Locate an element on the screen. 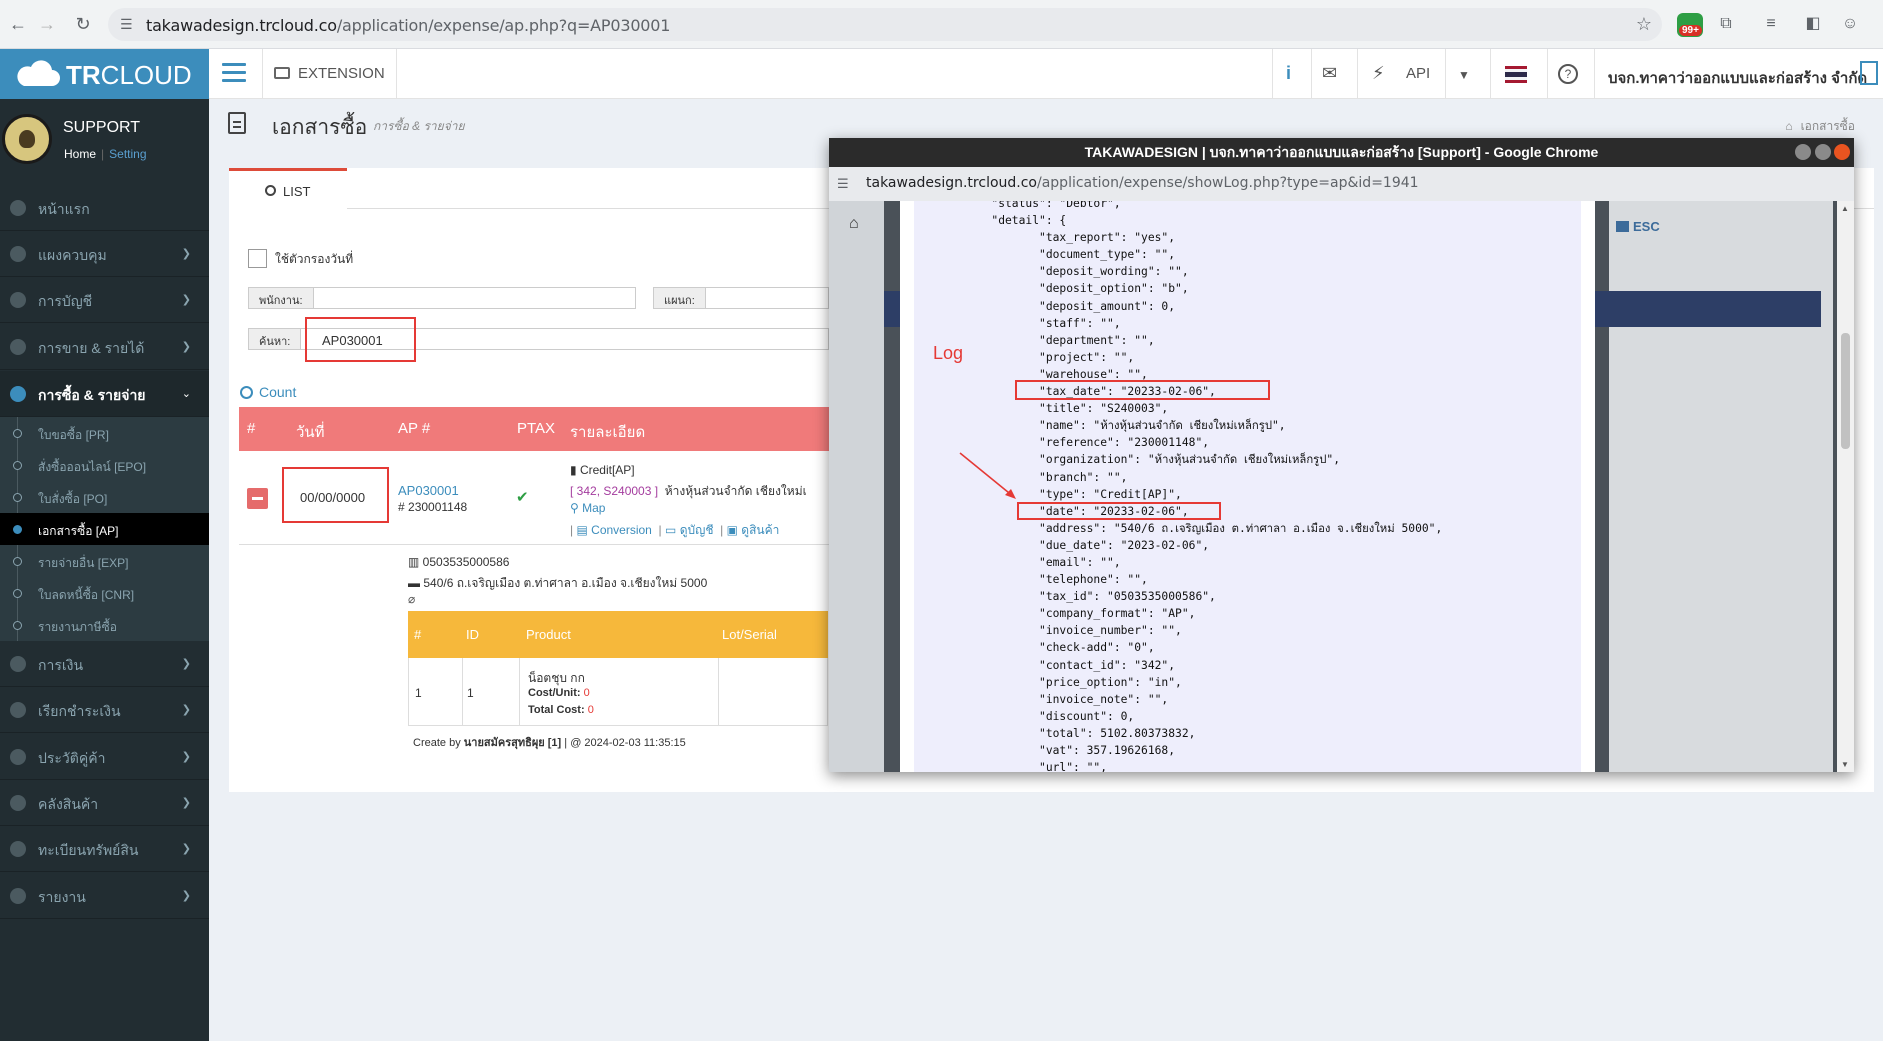  log-line: "discount": 0, is located at coordinates (1053, 716).